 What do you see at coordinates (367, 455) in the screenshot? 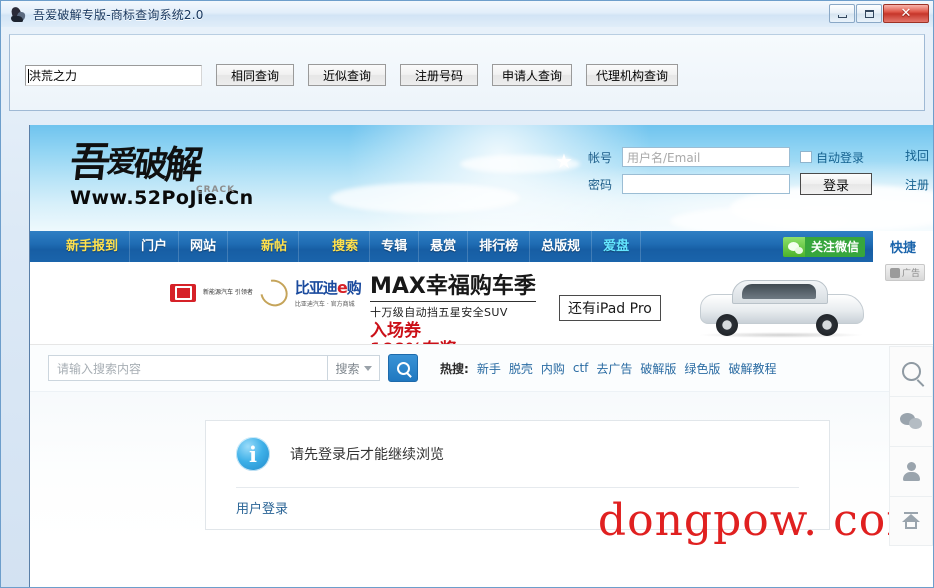
I see `notice-text: 请先登录后才能继续浏览` at bounding box center [367, 455].